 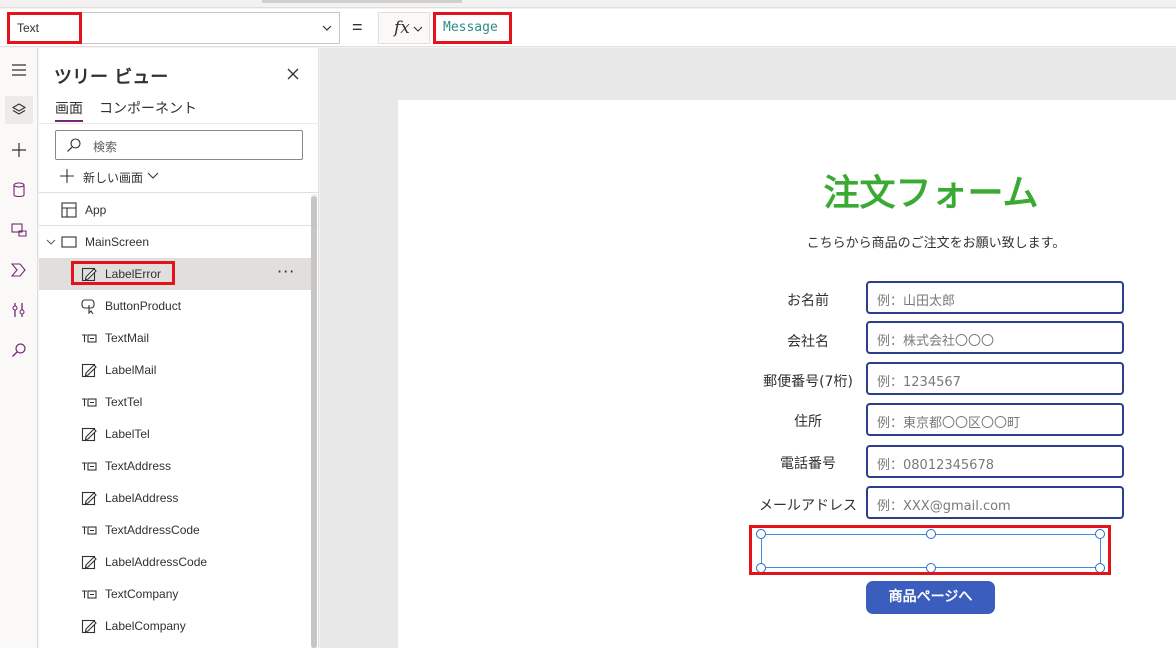 What do you see at coordinates (179, 123) in the screenshot?
I see `tabs-divider` at bounding box center [179, 123].